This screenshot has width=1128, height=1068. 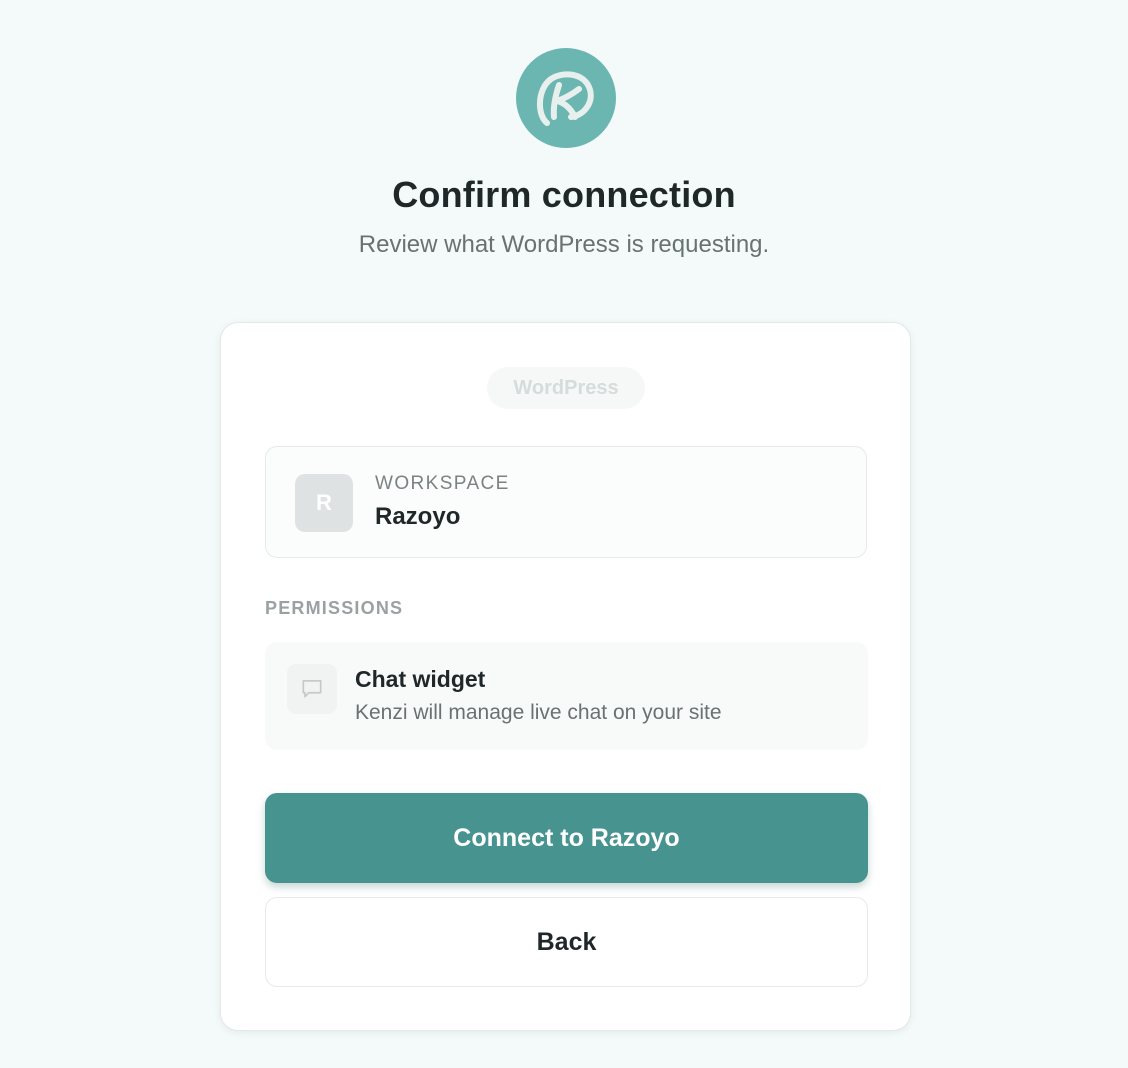 What do you see at coordinates (420, 679) in the screenshot?
I see `permission-title: Chat widget` at bounding box center [420, 679].